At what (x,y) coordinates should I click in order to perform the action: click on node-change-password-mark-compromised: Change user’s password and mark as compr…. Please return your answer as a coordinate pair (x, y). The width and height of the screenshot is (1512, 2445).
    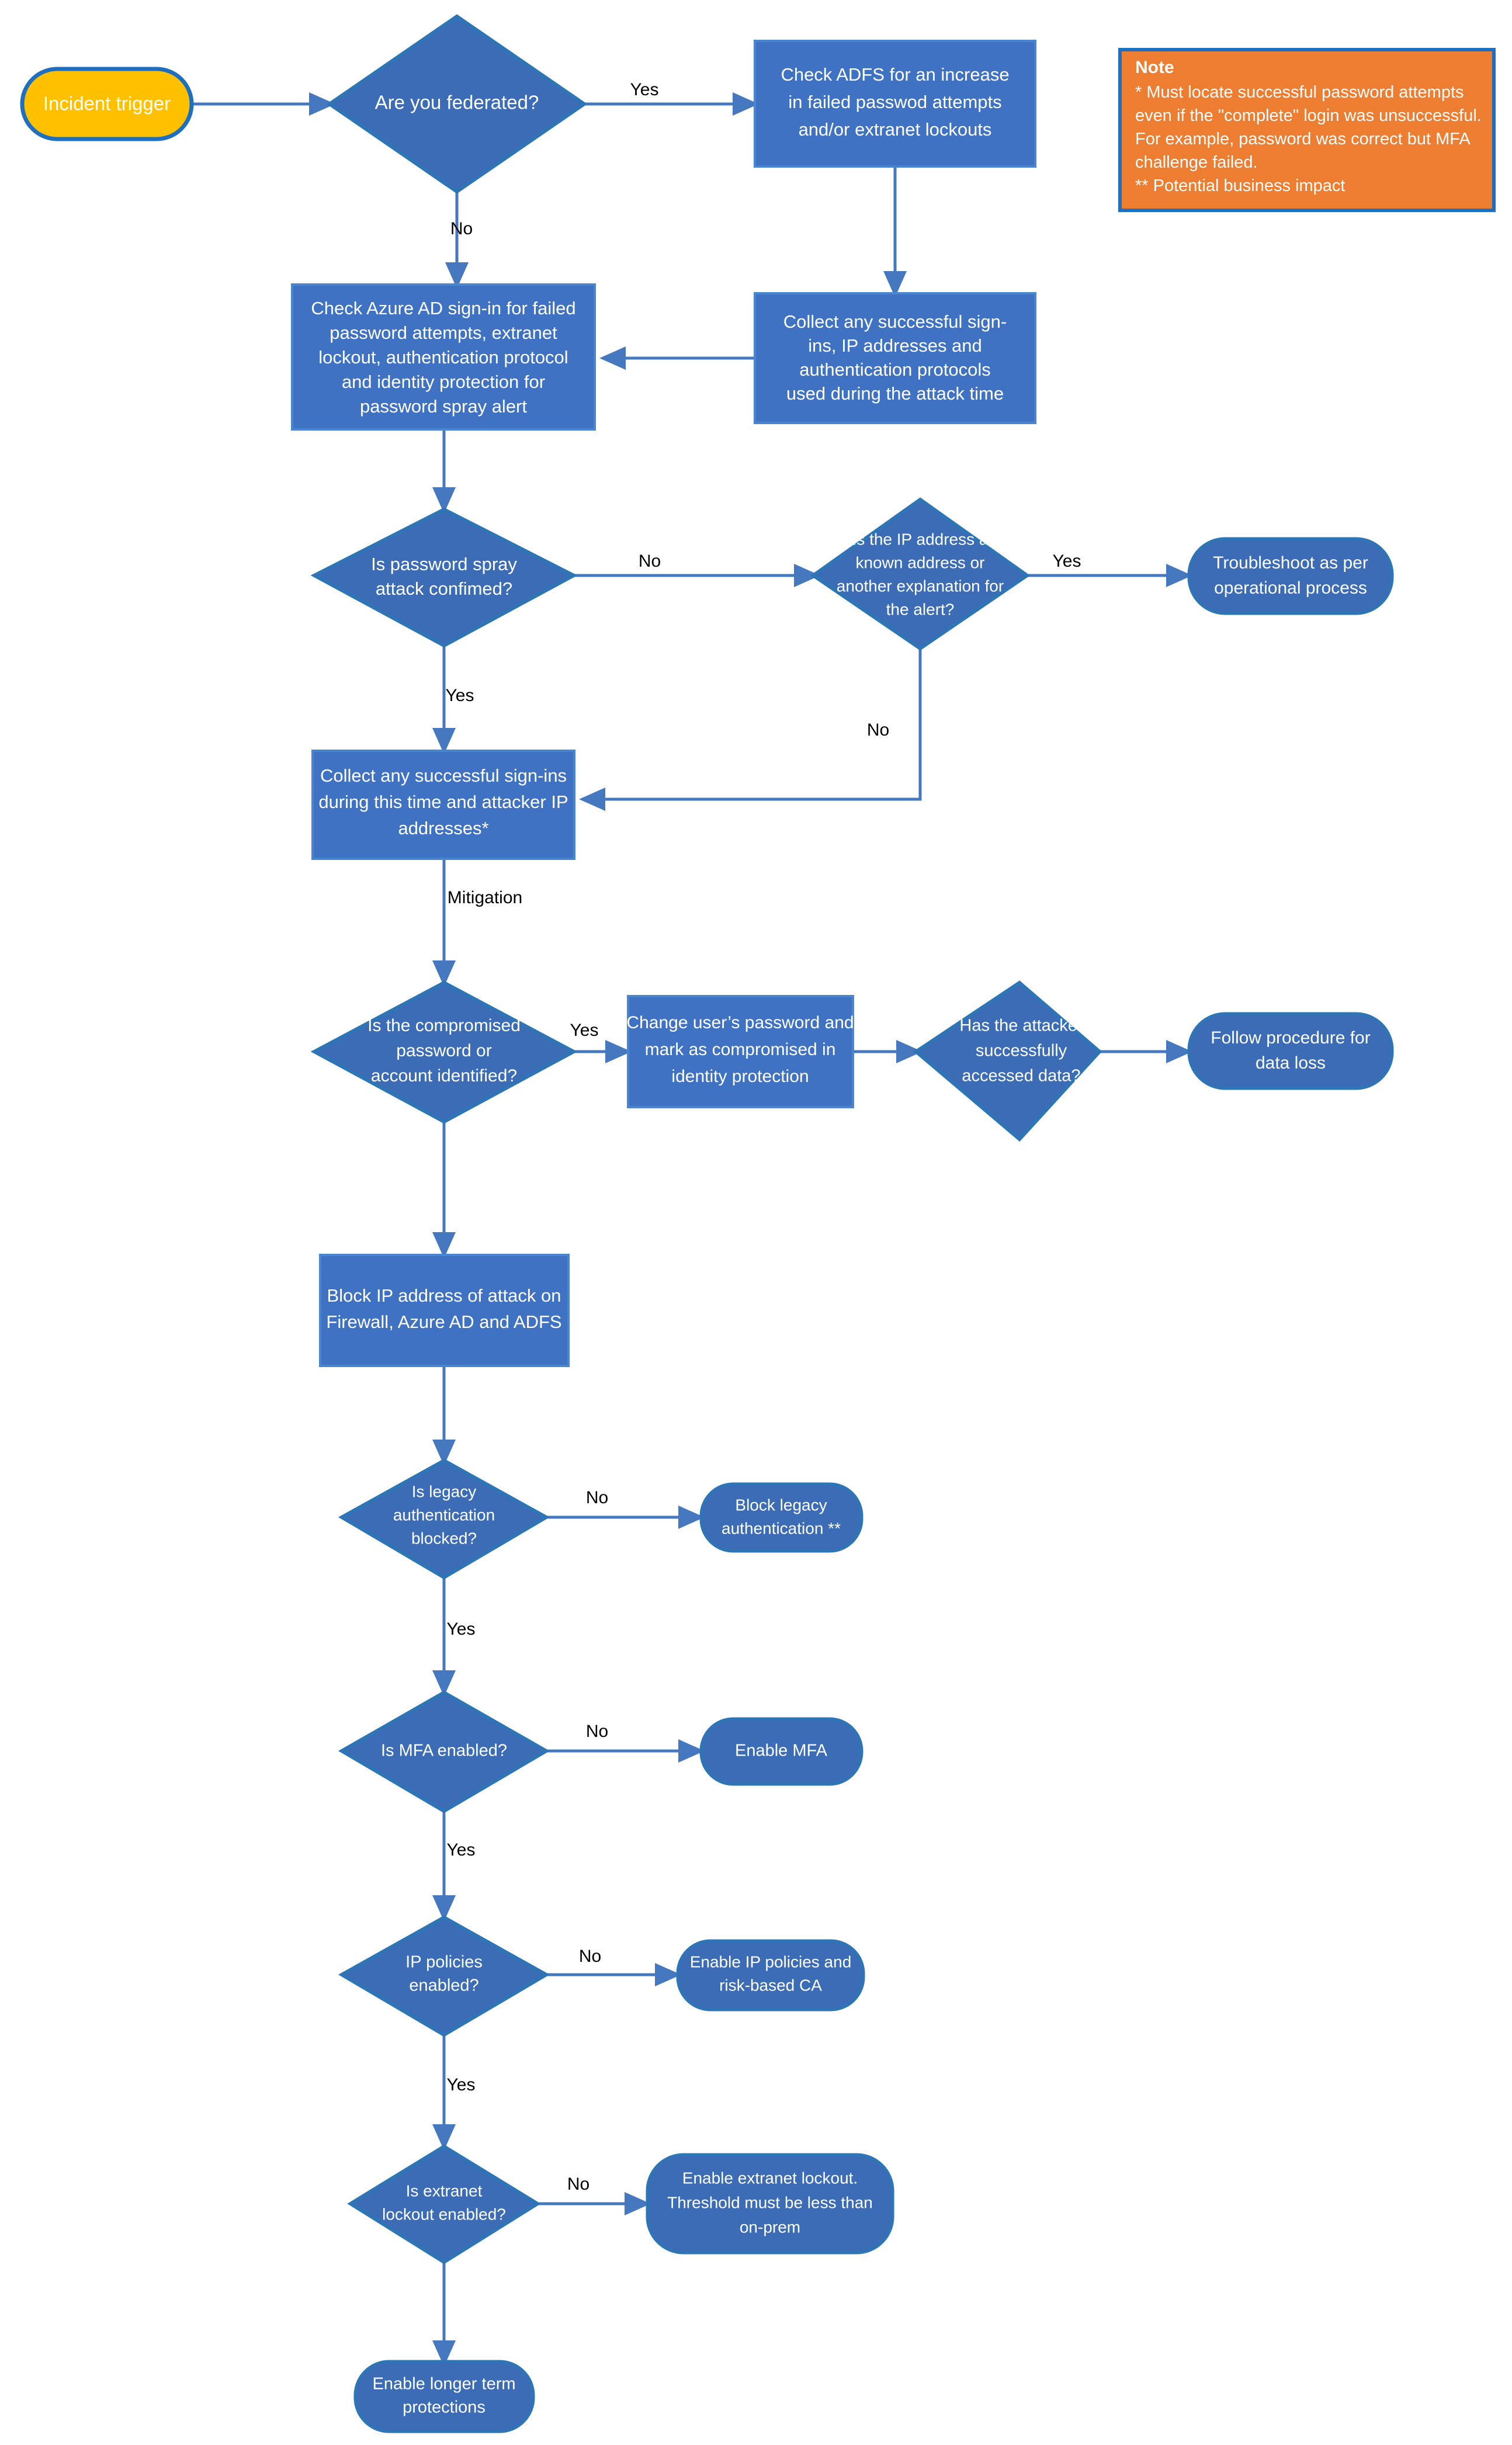
    Looking at the image, I should click on (740, 1051).